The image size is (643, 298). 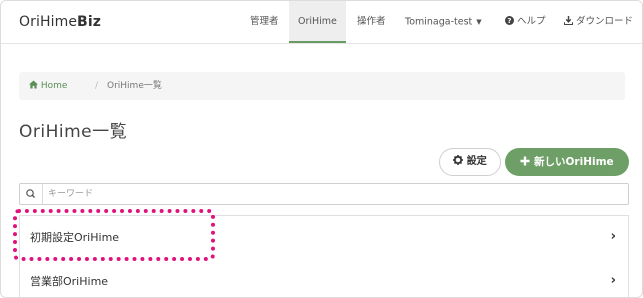 I want to click on plus-icon, so click(x=525, y=161).